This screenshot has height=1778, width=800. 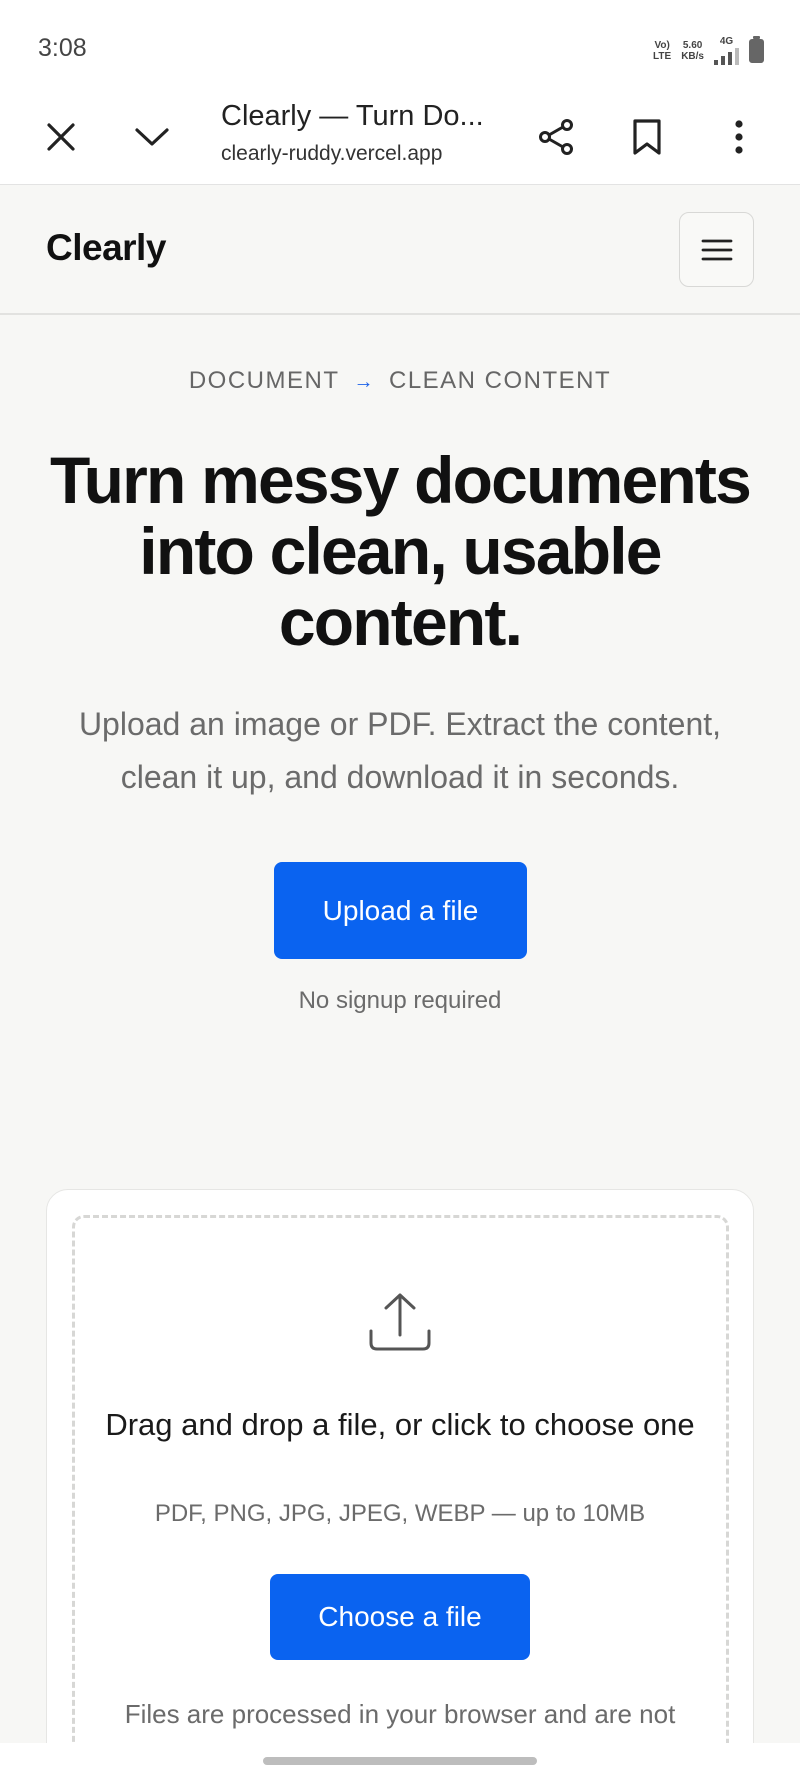 What do you see at coordinates (61, 137) in the screenshot?
I see `close-icon` at bounding box center [61, 137].